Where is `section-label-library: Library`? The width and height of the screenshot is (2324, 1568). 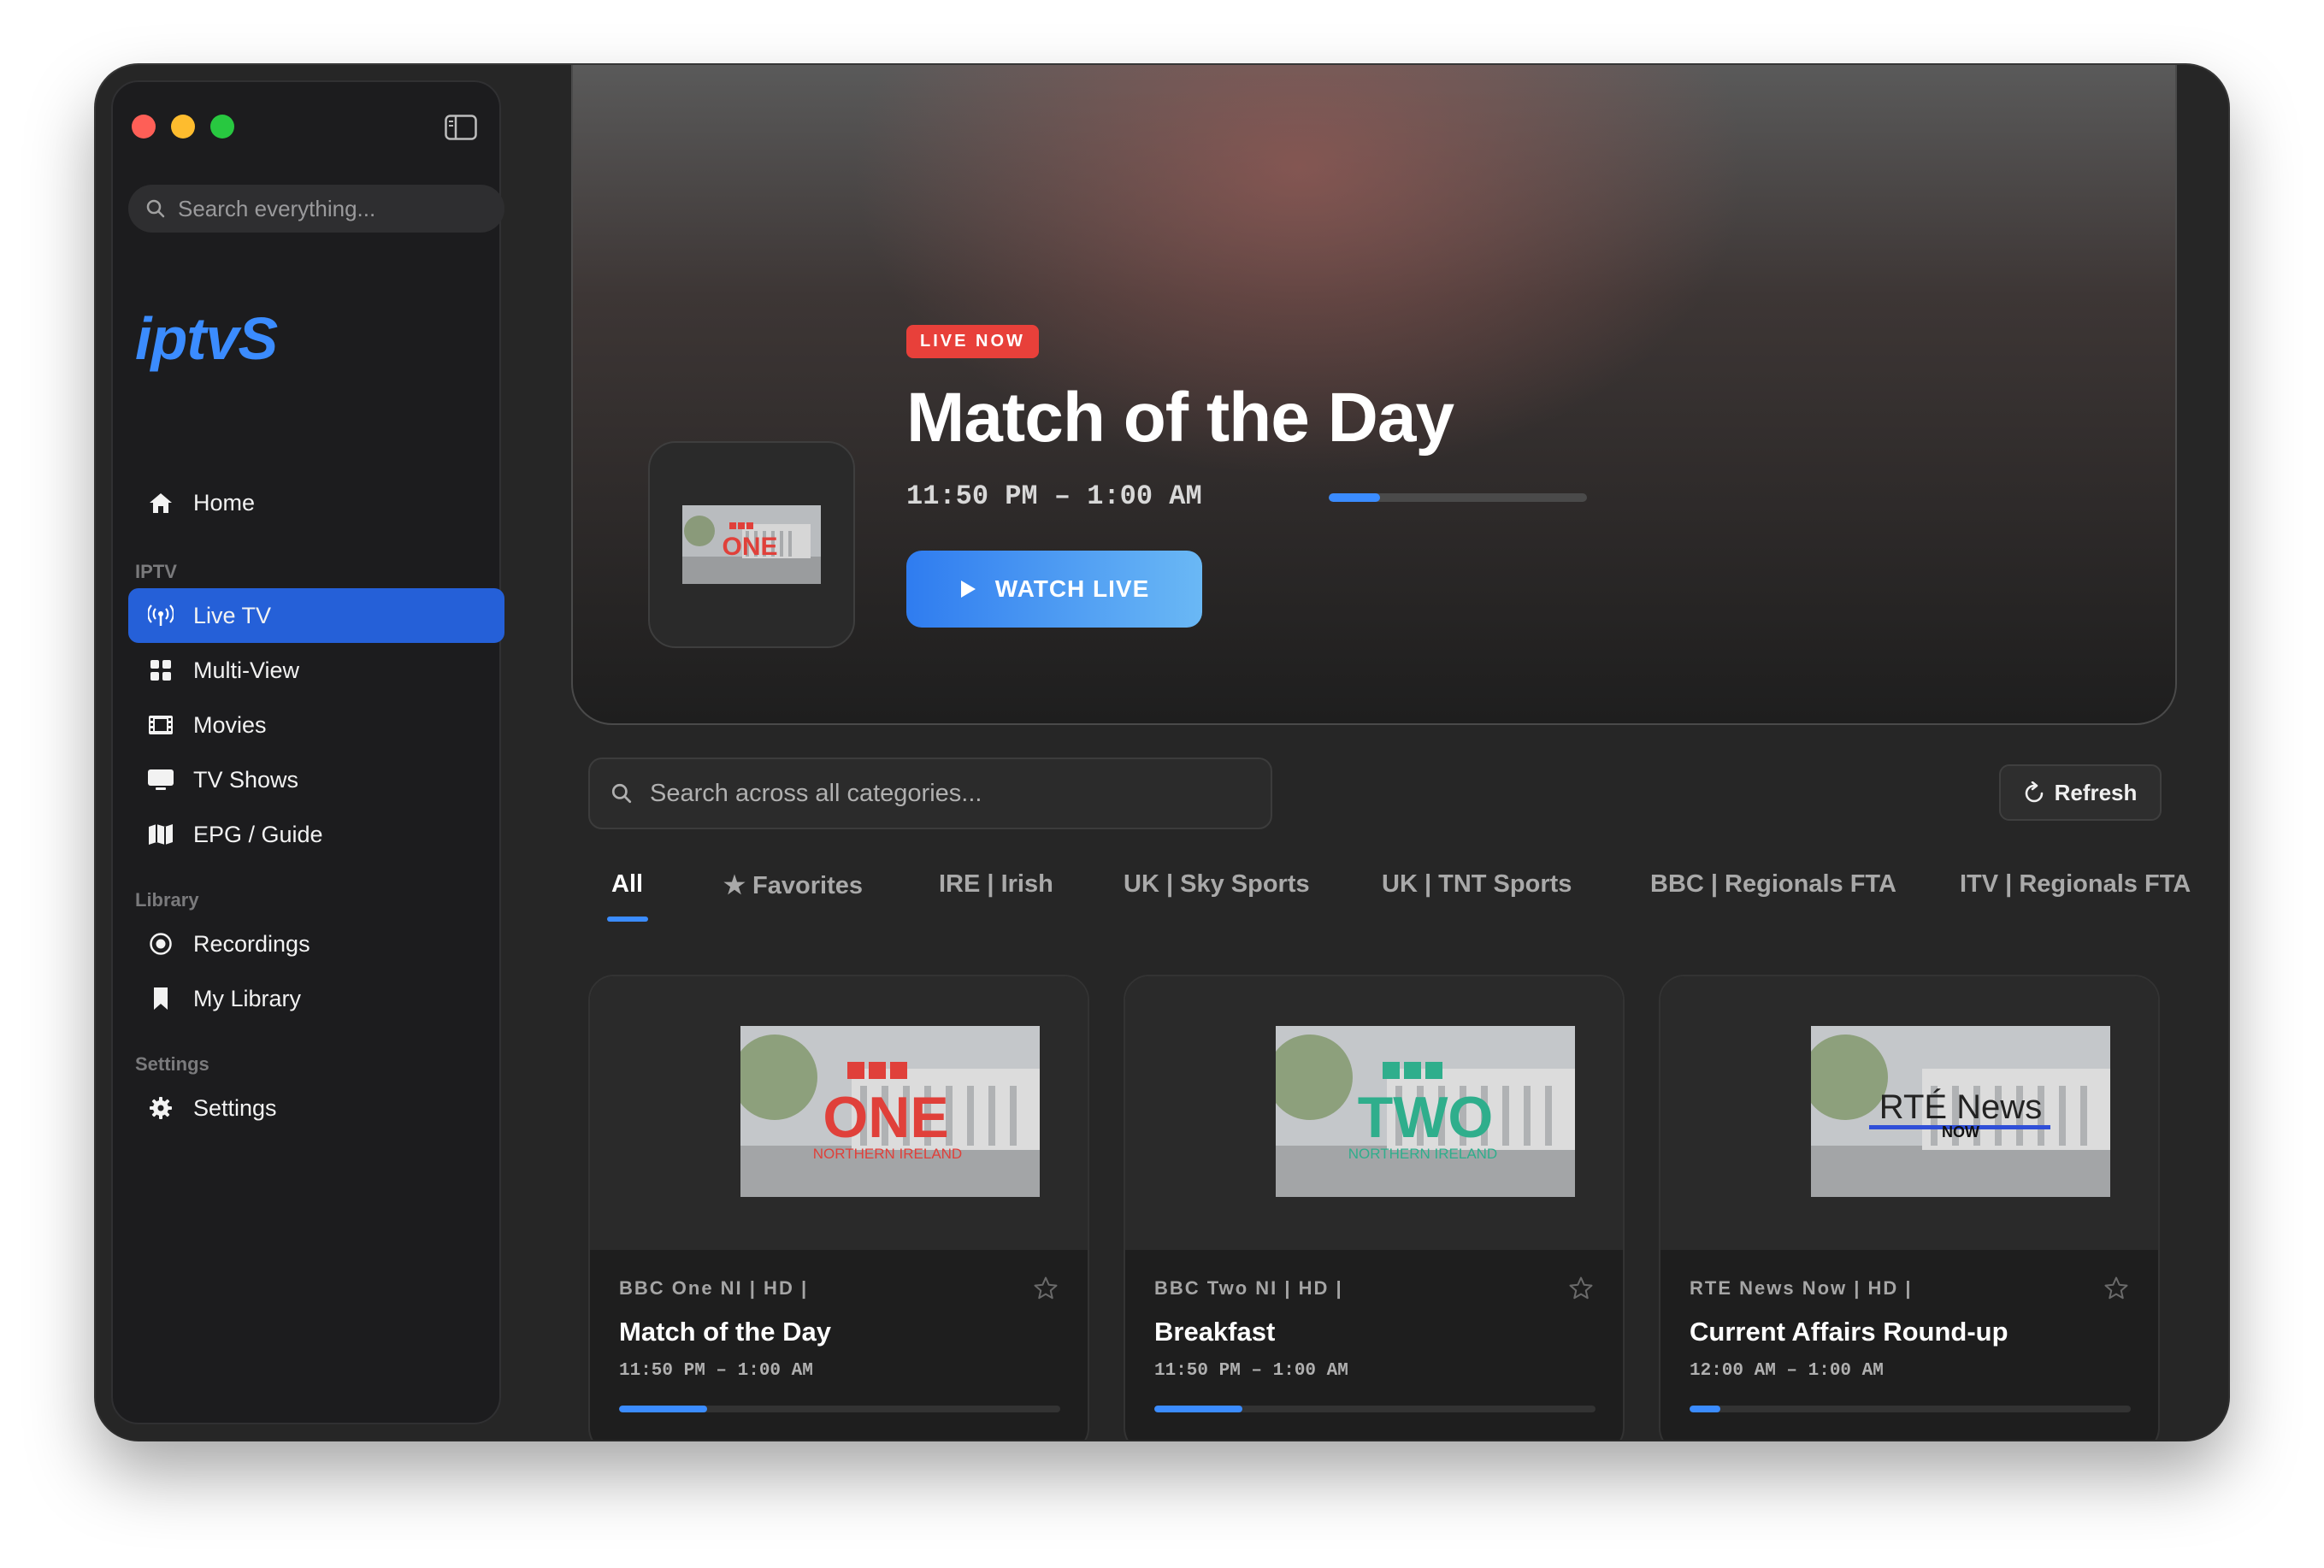
section-label-library: Library is located at coordinates (167, 900).